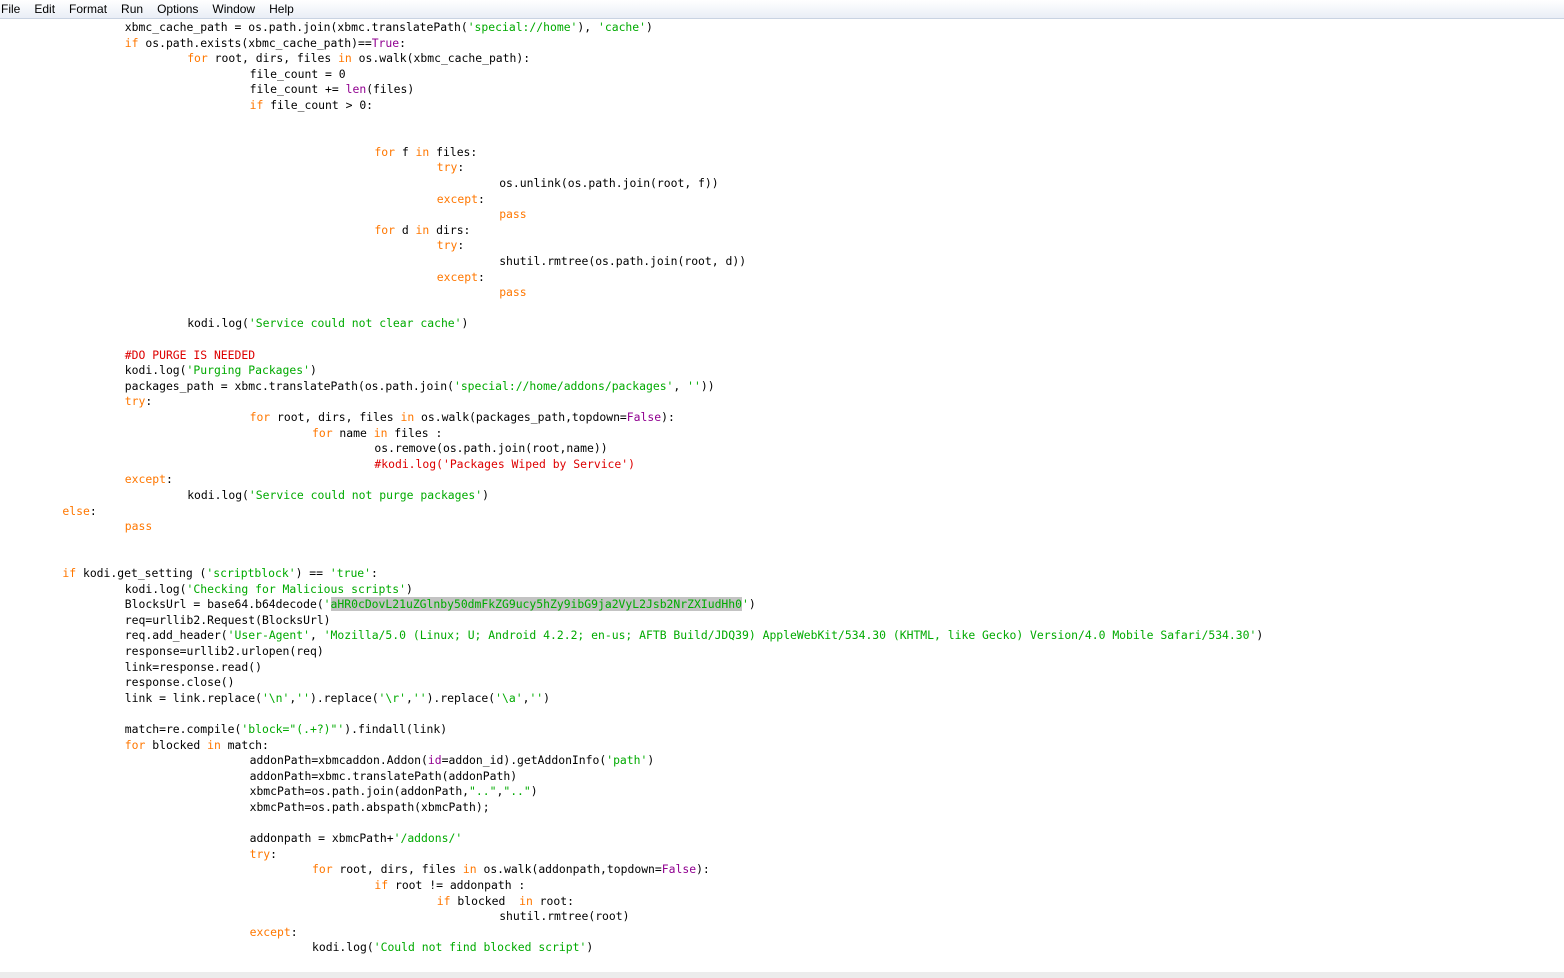 The image size is (1564, 978). I want to click on code-line: if blocked in root:, so click(505, 902).